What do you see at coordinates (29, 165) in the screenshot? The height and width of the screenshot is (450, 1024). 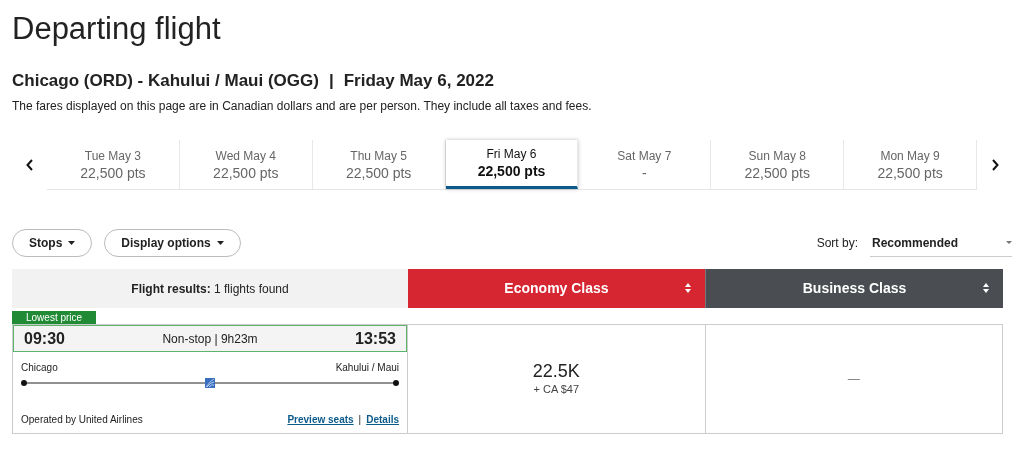 I see `chevron-left-icon` at bounding box center [29, 165].